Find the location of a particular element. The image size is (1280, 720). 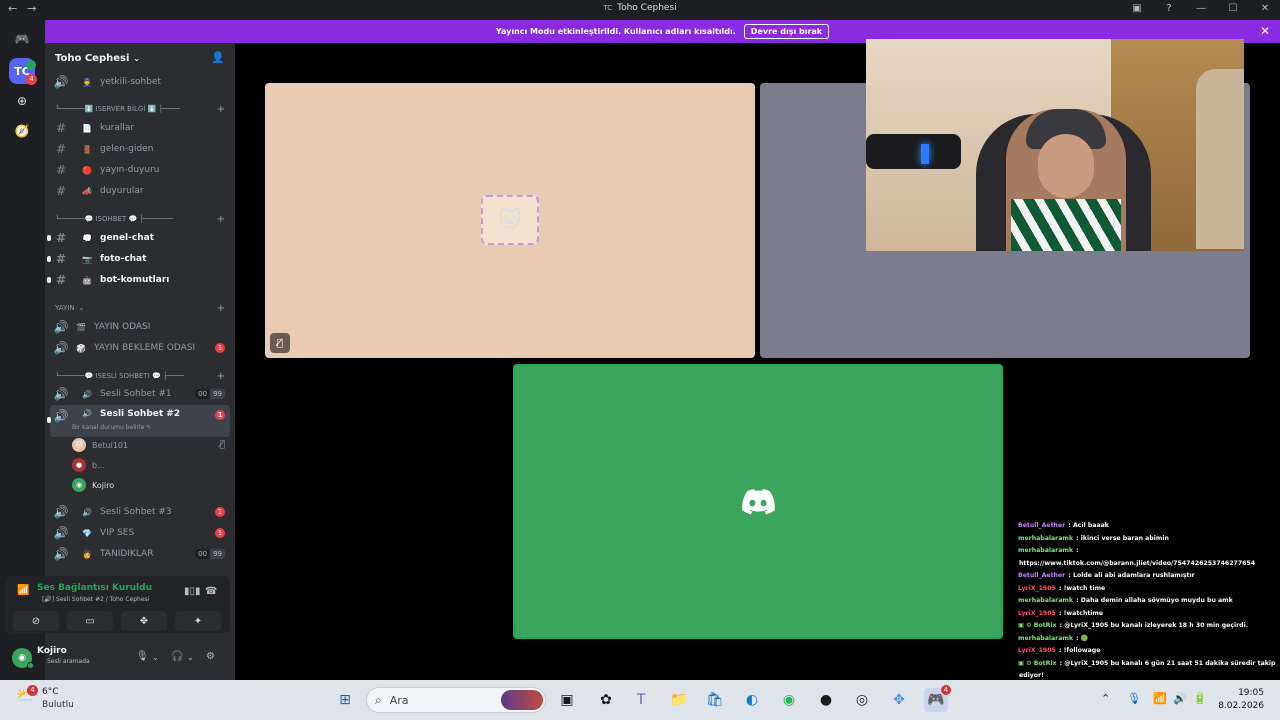

minimize-icon: — is located at coordinates (1201, 8).